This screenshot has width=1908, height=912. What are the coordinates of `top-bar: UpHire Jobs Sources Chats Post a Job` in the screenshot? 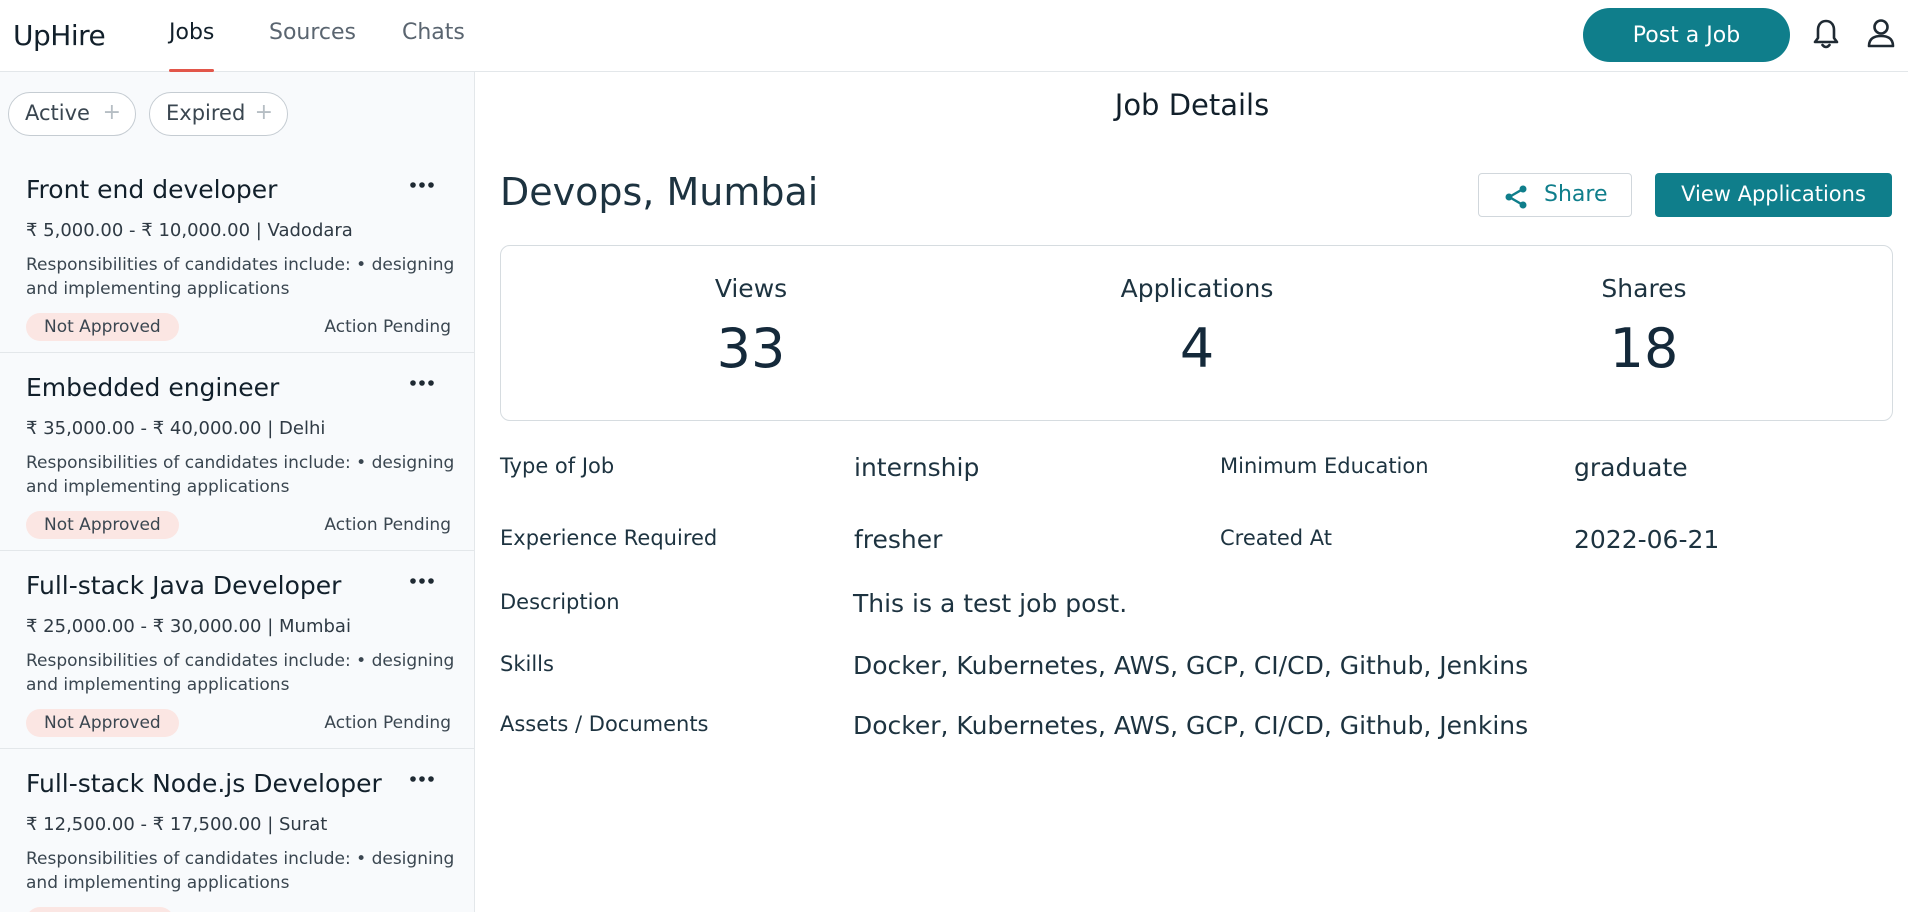 It's located at (954, 36).